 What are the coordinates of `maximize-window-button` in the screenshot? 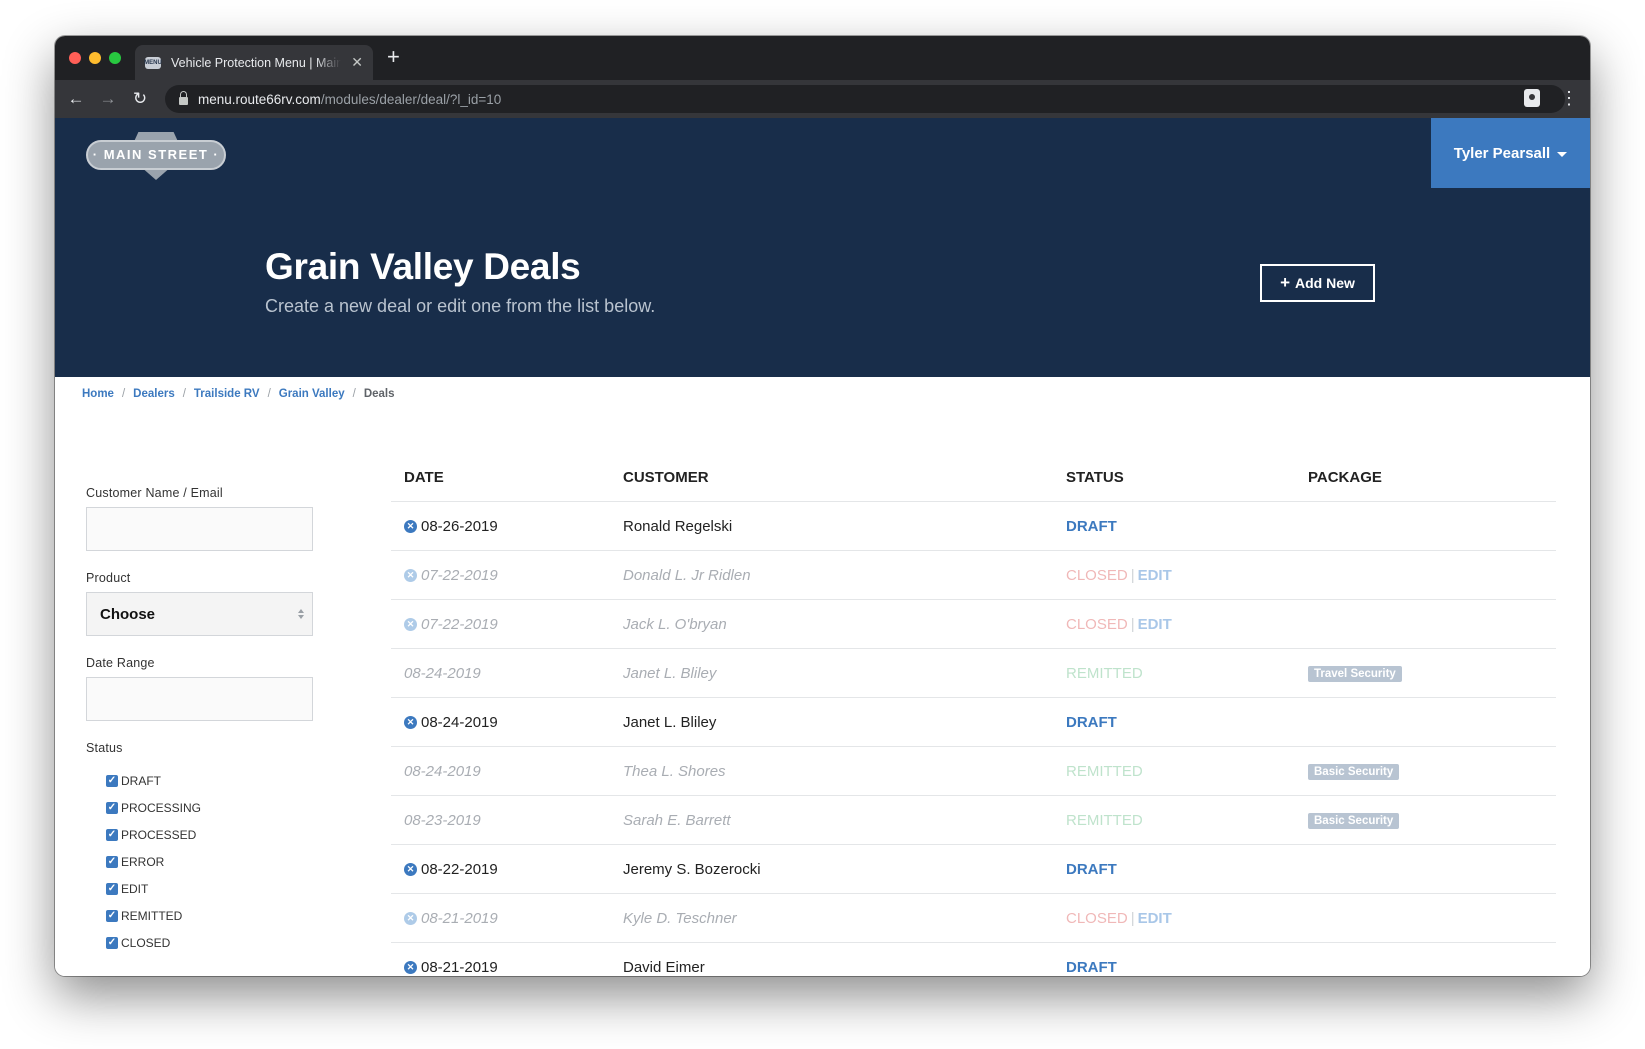 It's located at (115, 58).